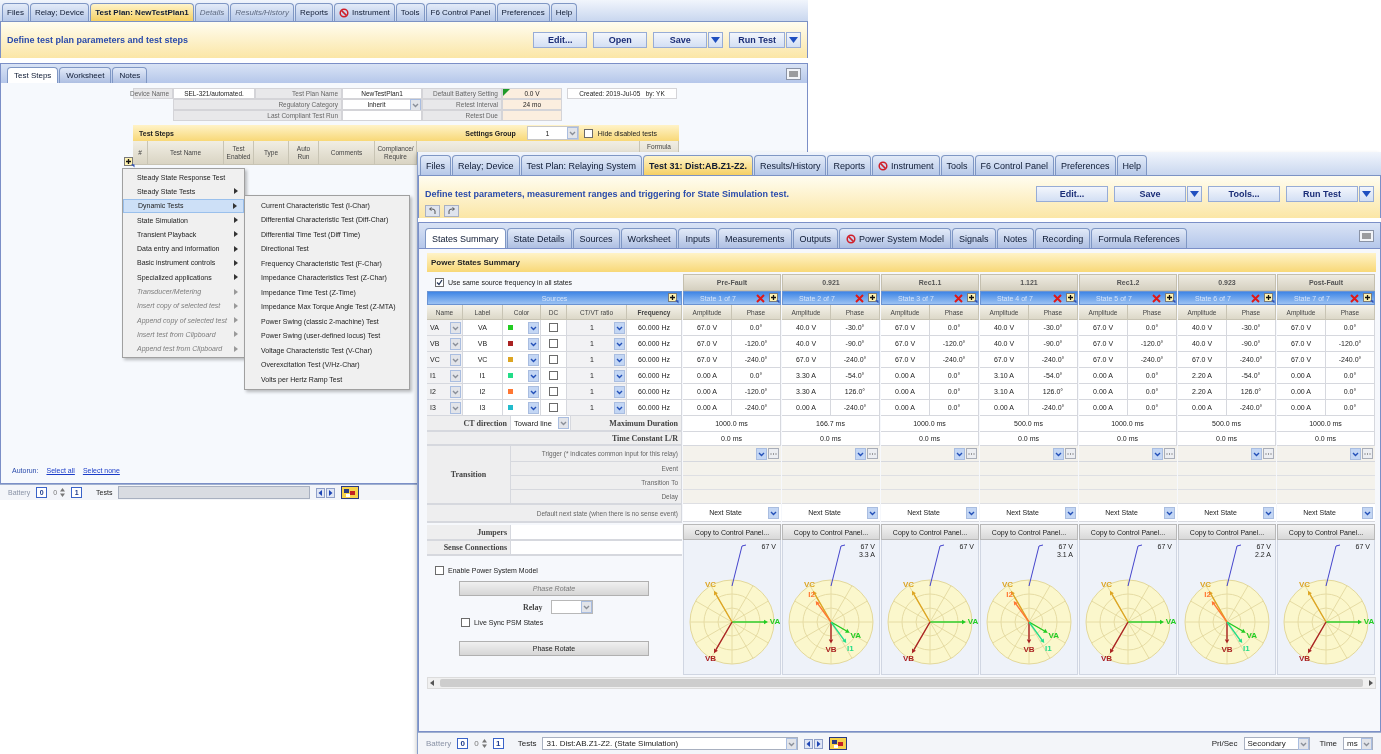  What do you see at coordinates (432, 211) in the screenshot?
I see `undo-icon` at bounding box center [432, 211].